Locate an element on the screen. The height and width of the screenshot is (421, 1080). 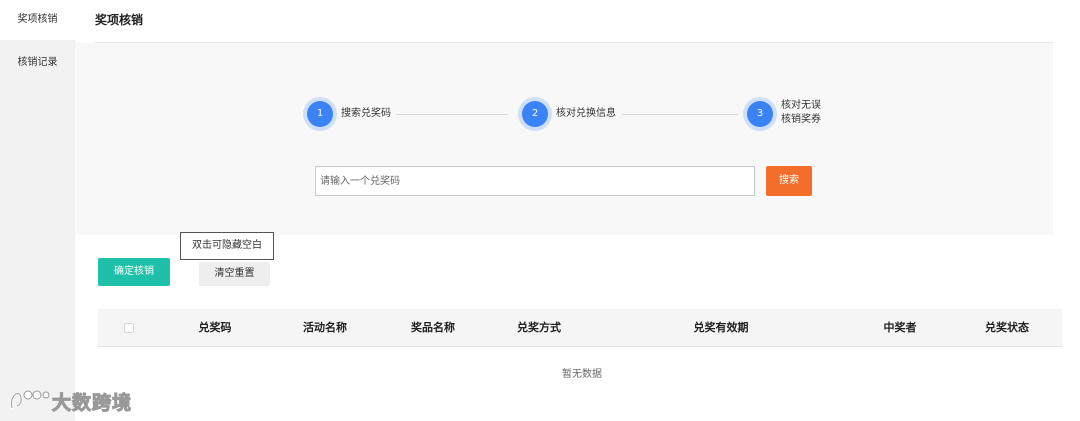
column-header-code: 兑奖码 is located at coordinates (215, 327).